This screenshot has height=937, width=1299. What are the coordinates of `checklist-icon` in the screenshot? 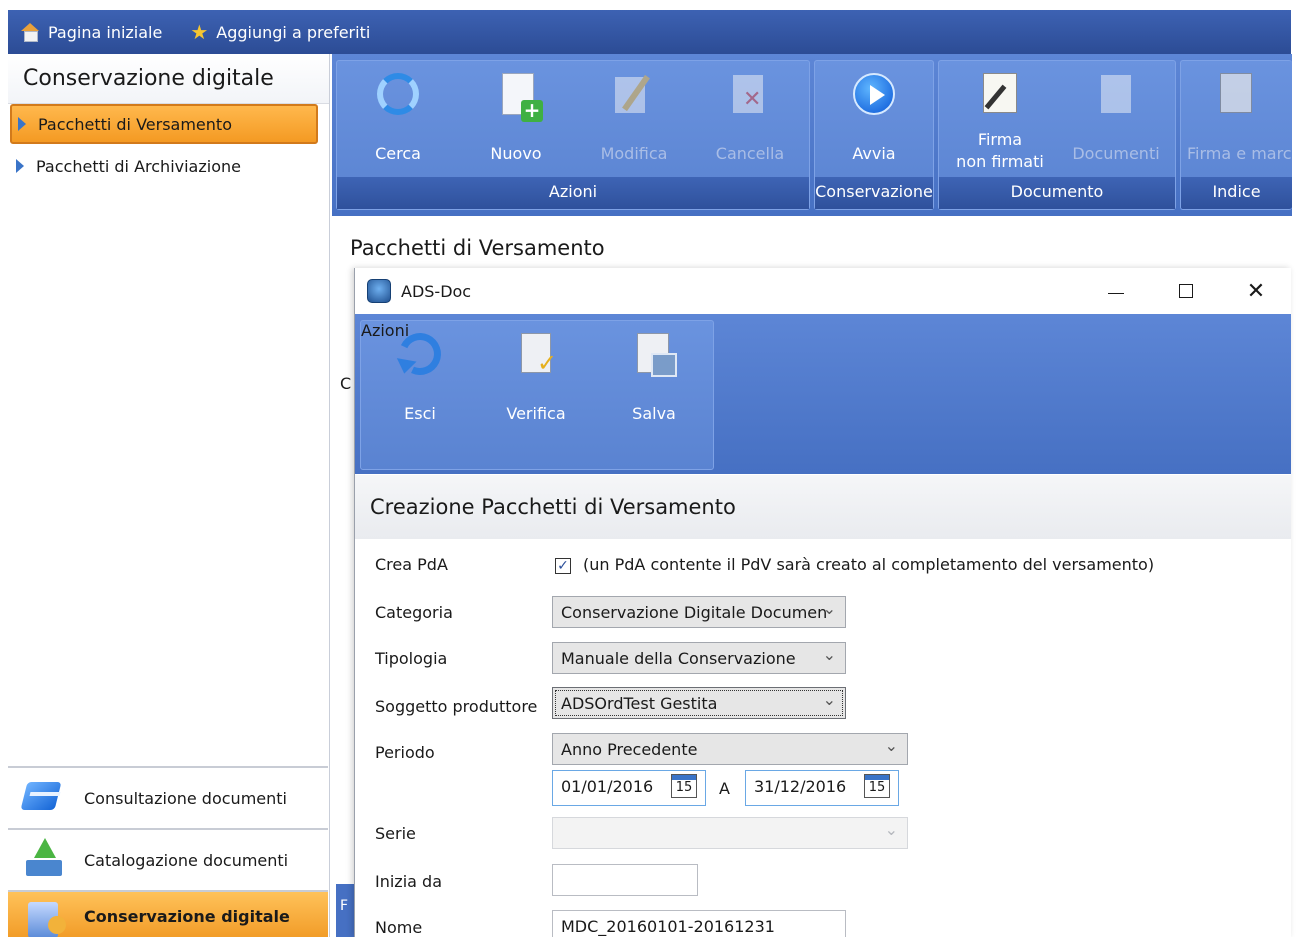 It's located at (536, 355).